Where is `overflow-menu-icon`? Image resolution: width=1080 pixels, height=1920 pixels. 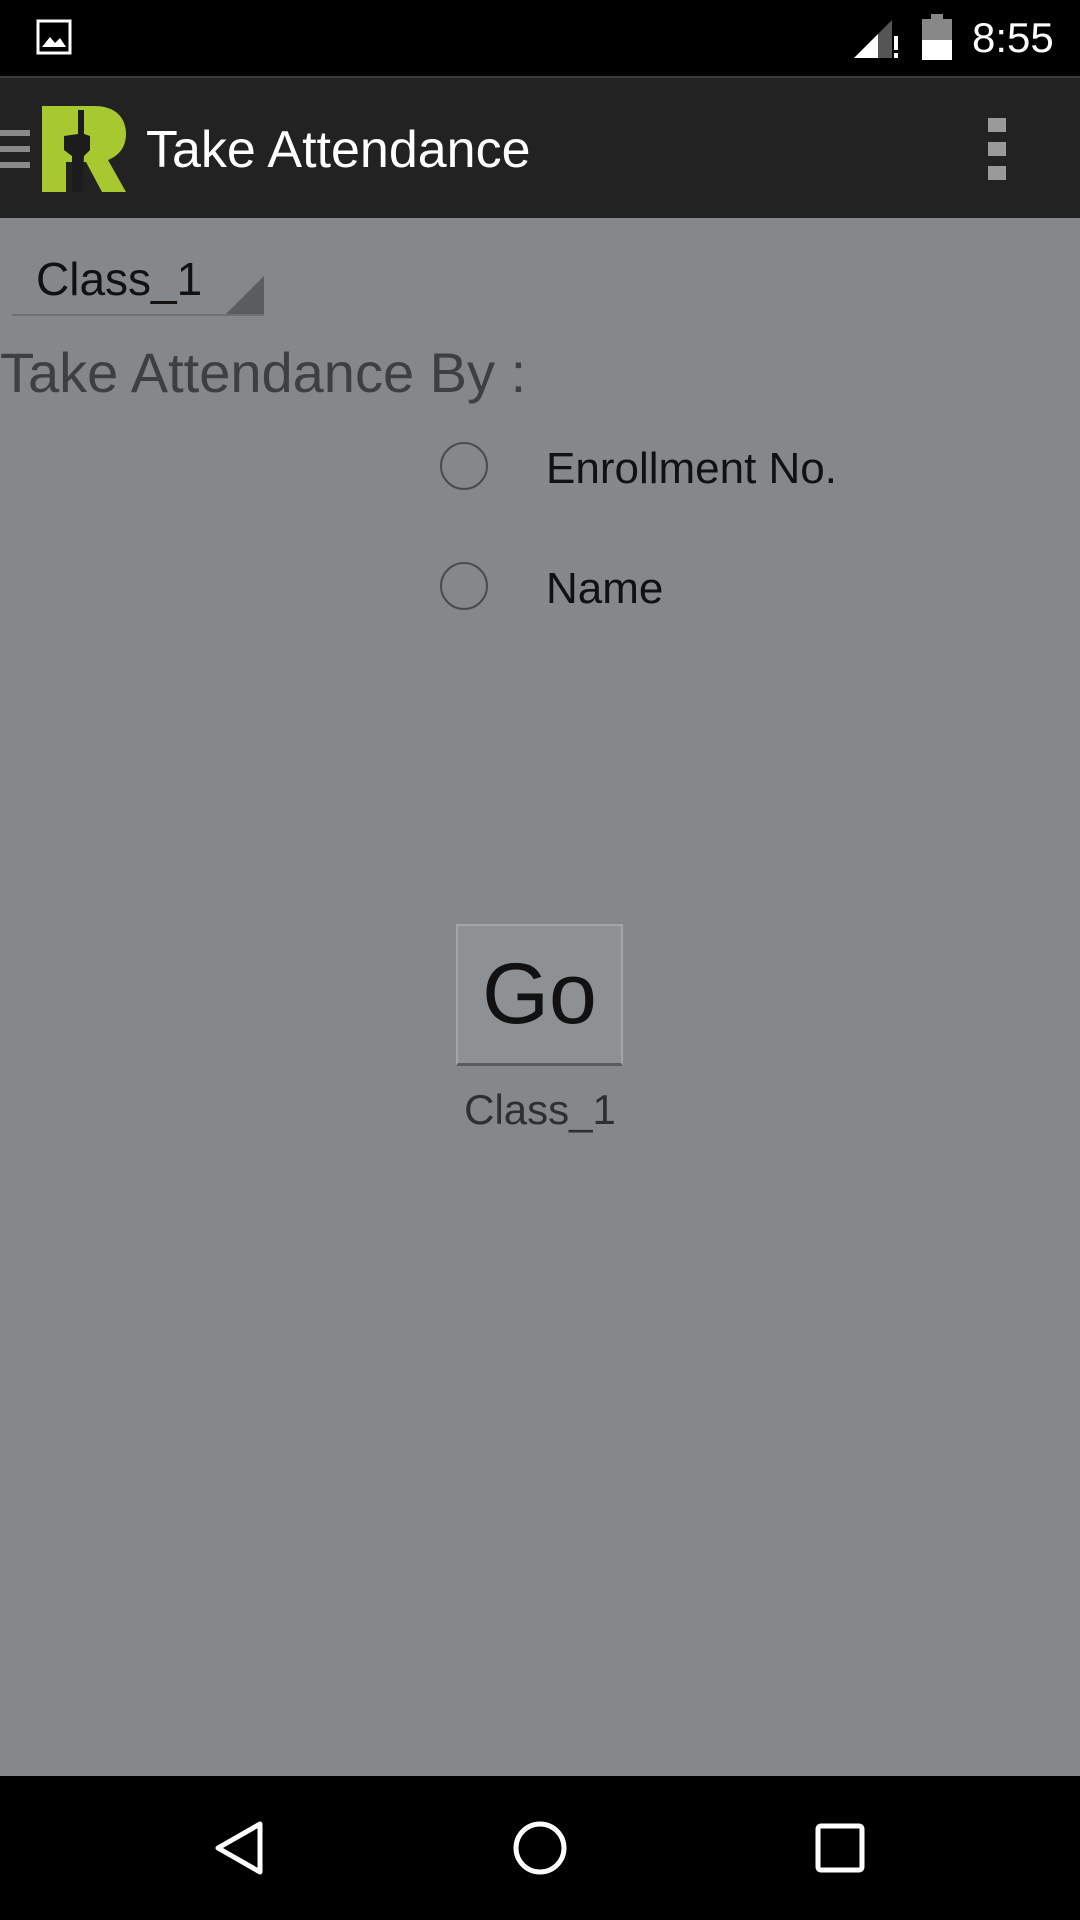 overflow-menu-icon is located at coordinates (997, 149).